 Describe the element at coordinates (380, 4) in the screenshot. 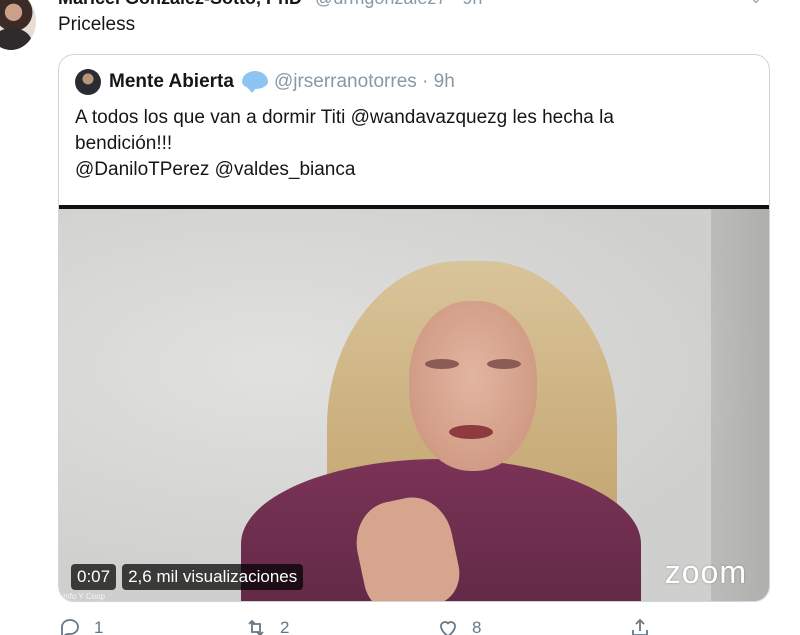

I see `author-handle: @drmgonzalez7` at that location.